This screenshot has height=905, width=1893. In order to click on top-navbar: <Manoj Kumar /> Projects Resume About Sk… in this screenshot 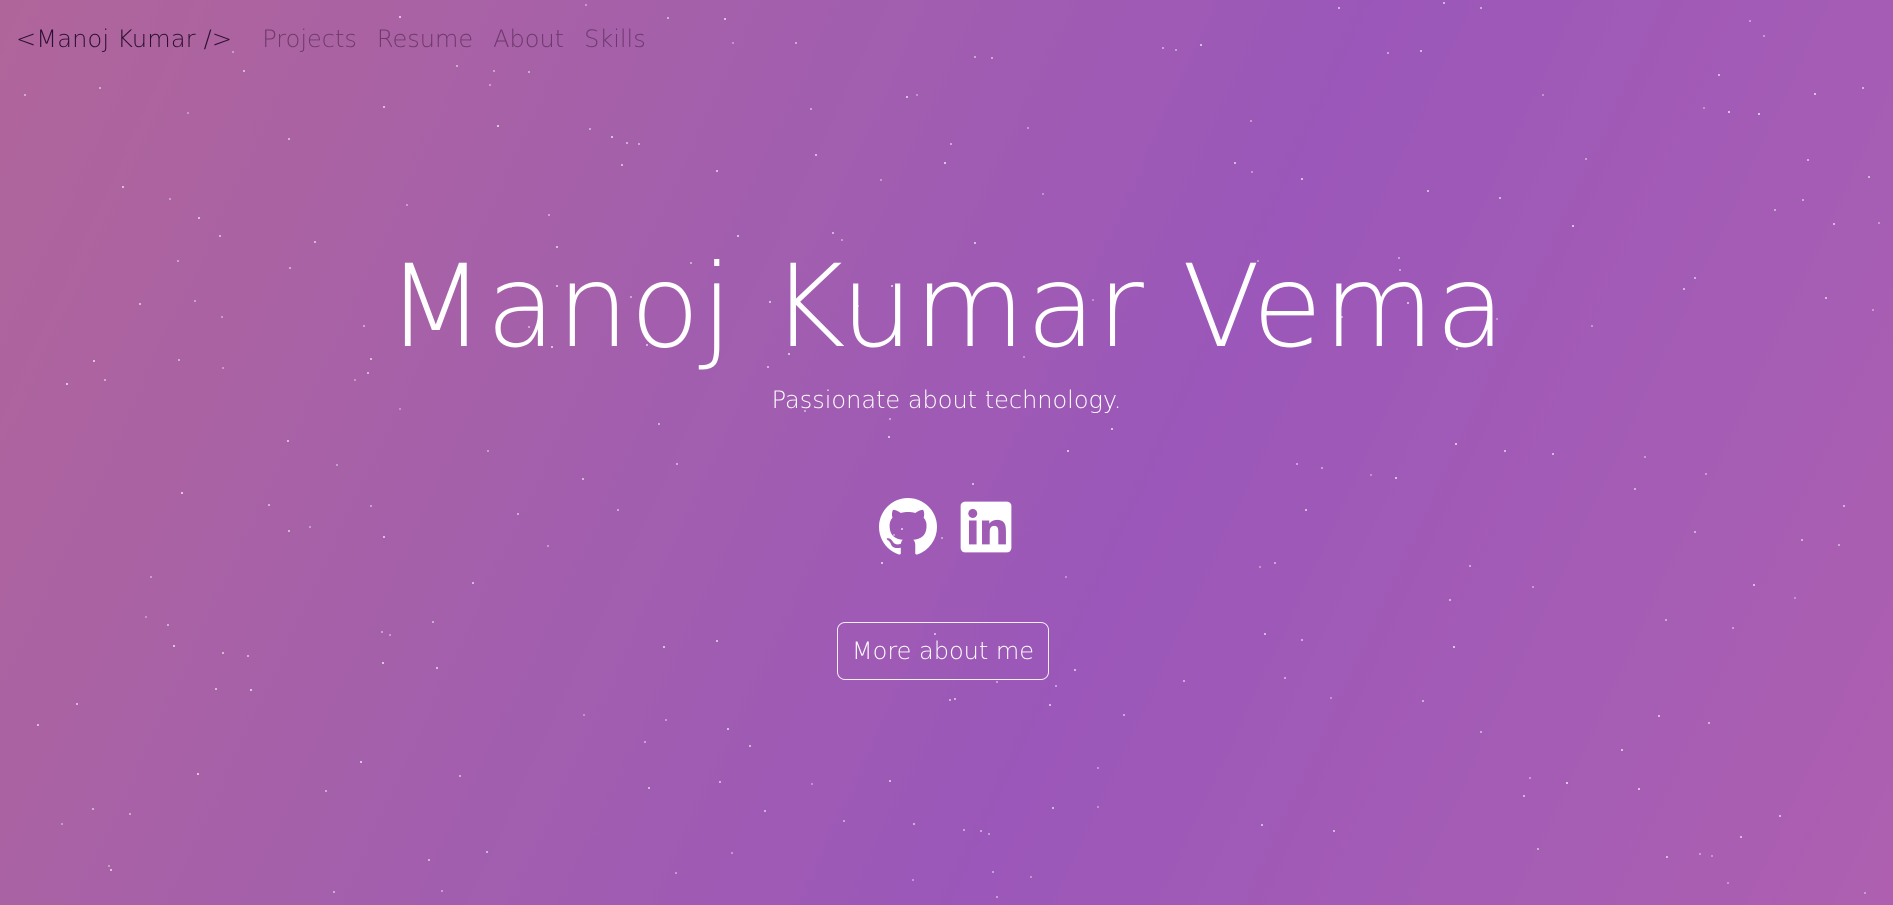, I will do `click(341, 39)`.